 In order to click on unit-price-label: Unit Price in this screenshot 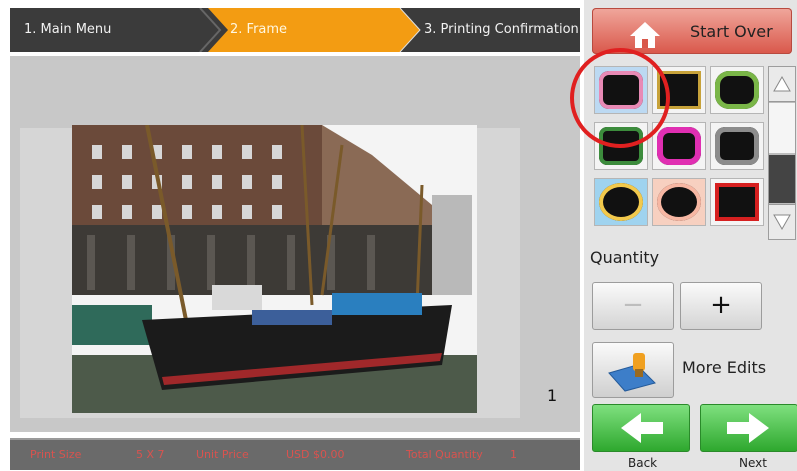, I will do `click(222, 454)`.